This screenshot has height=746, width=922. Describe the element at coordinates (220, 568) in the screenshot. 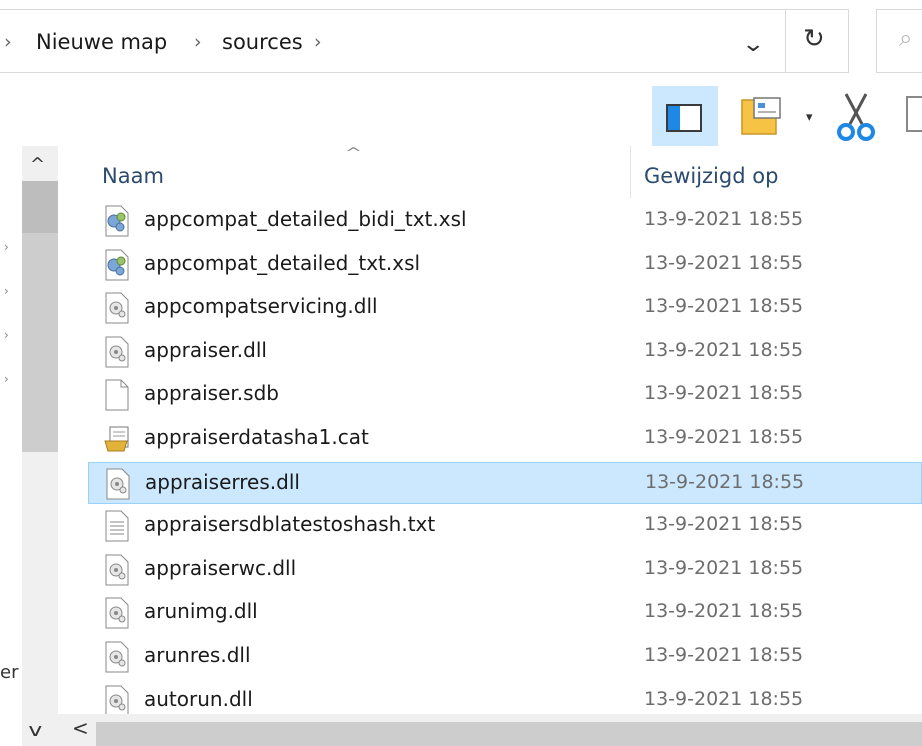

I see `file-name: appraiserwc.dll` at that location.